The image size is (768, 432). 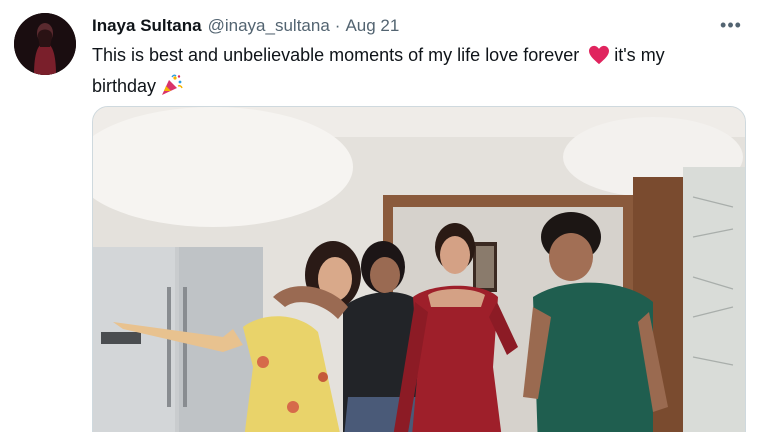 I want to click on party-popper-icon, so click(x=172, y=89).